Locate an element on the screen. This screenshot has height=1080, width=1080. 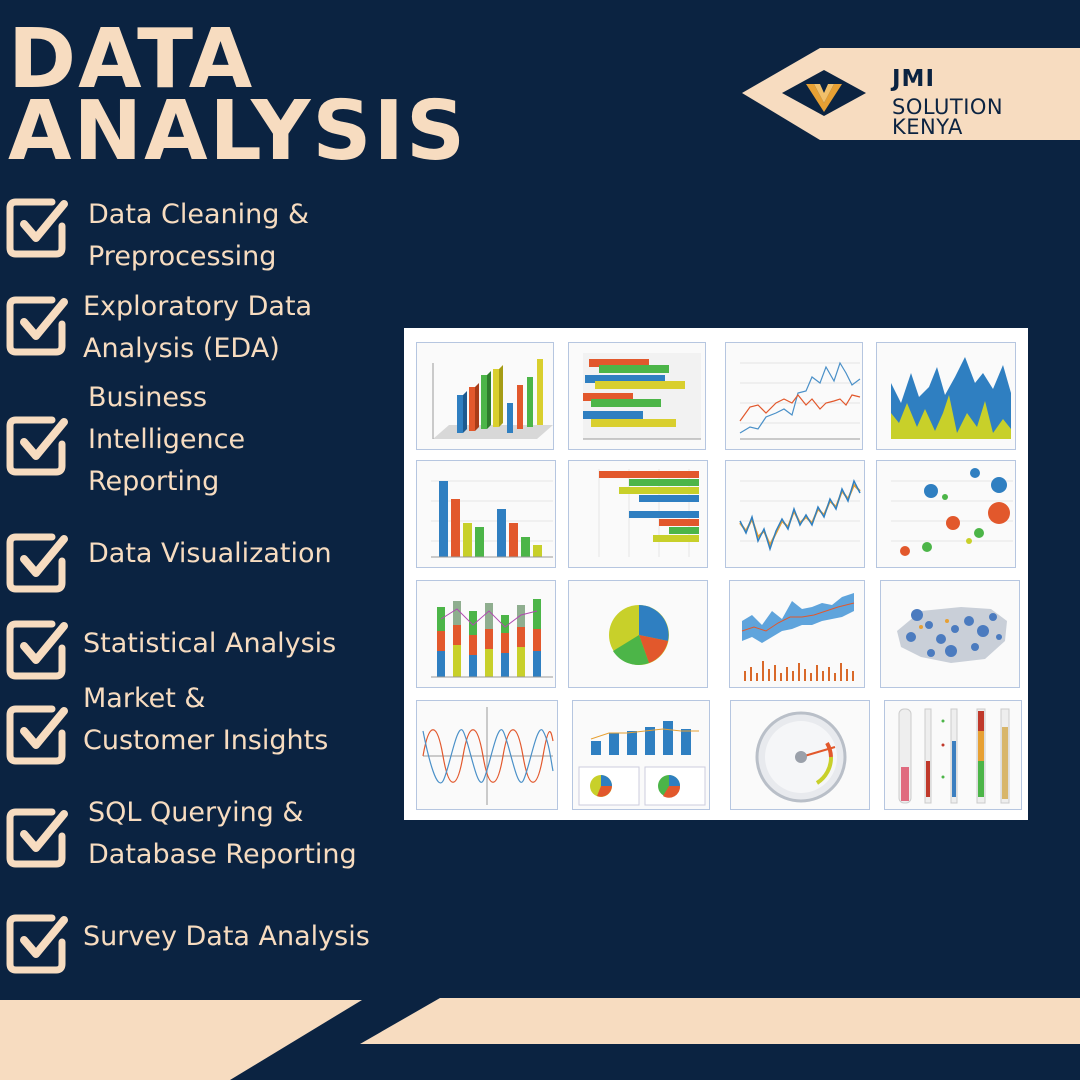
service-label: Reporting is located at coordinates (154, 481).